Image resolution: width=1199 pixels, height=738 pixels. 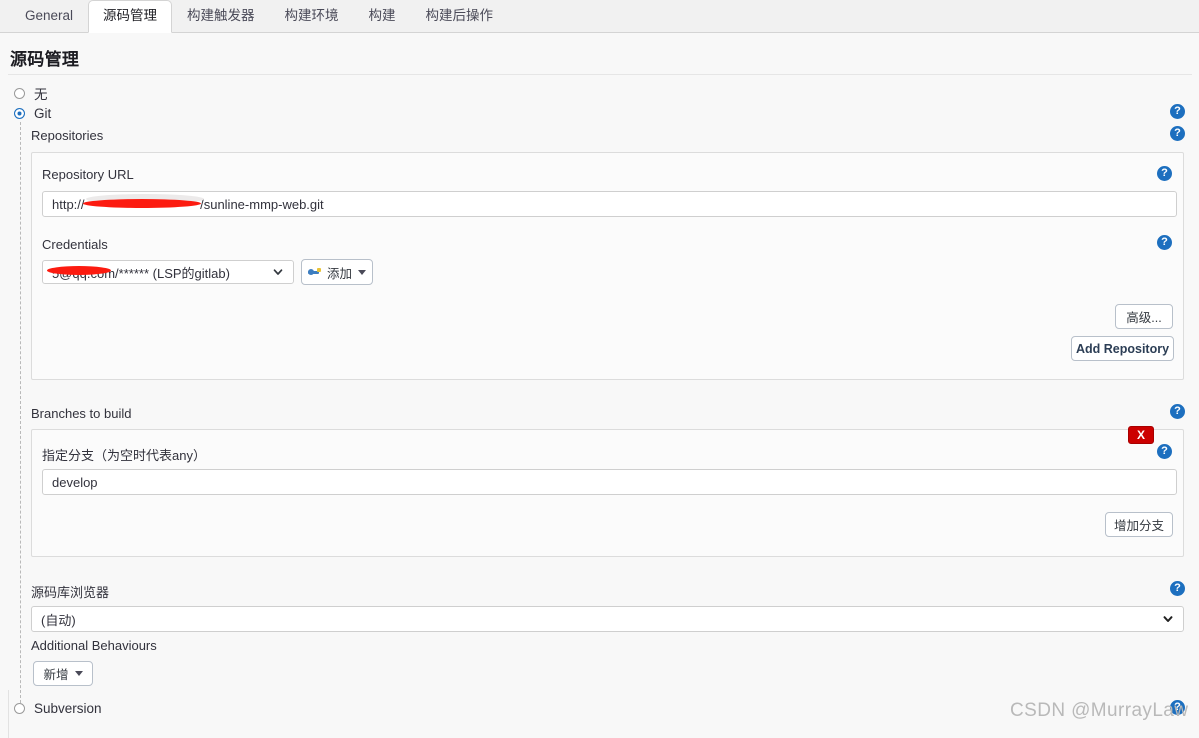 What do you see at coordinates (49, 16) in the screenshot?
I see `tab-general: General` at bounding box center [49, 16].